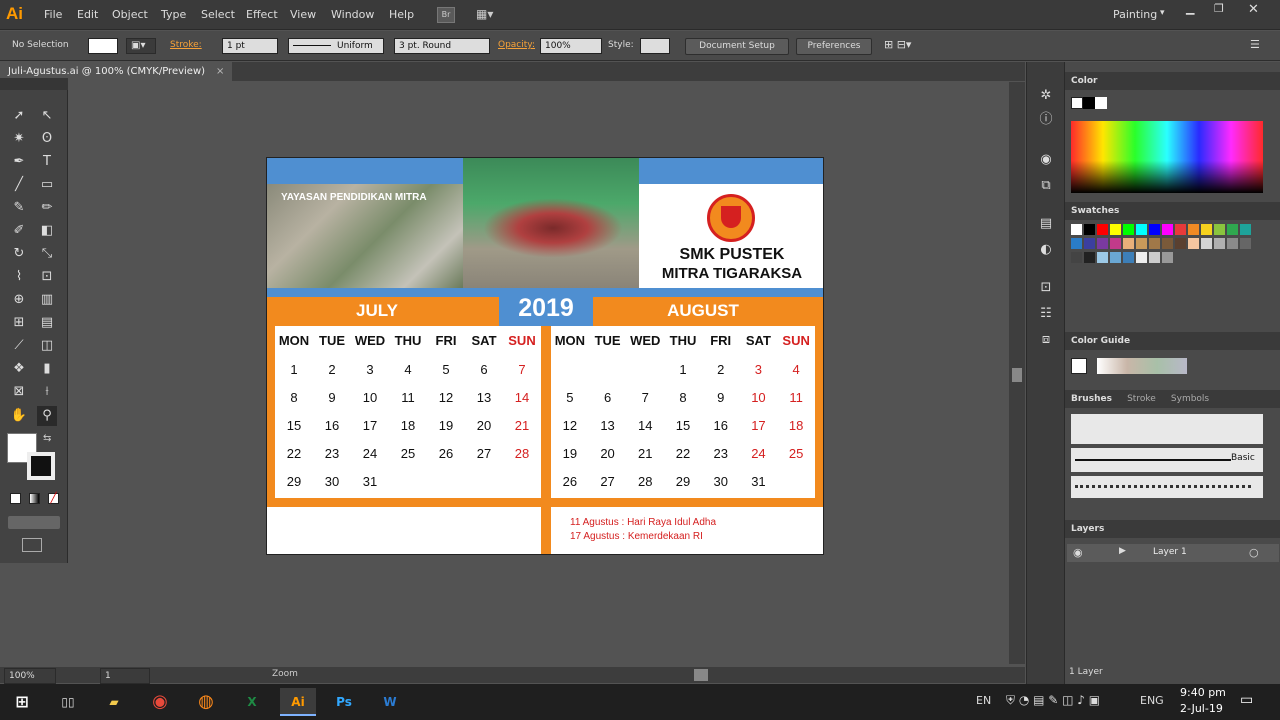 The image size is (1280, 720). I want to click on menu-select: Select, so click(218, 14).